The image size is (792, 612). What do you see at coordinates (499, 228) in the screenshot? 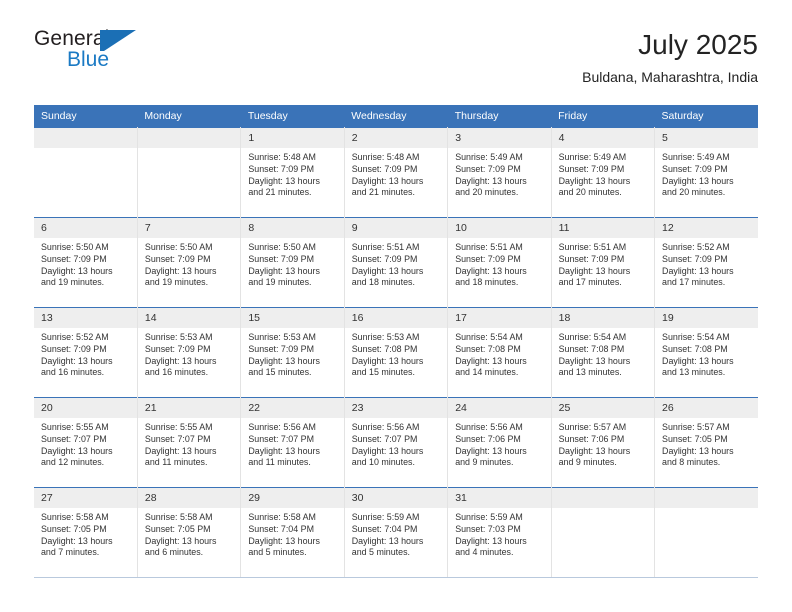
I see `day-number: 10` at bounding box center [499, 228].